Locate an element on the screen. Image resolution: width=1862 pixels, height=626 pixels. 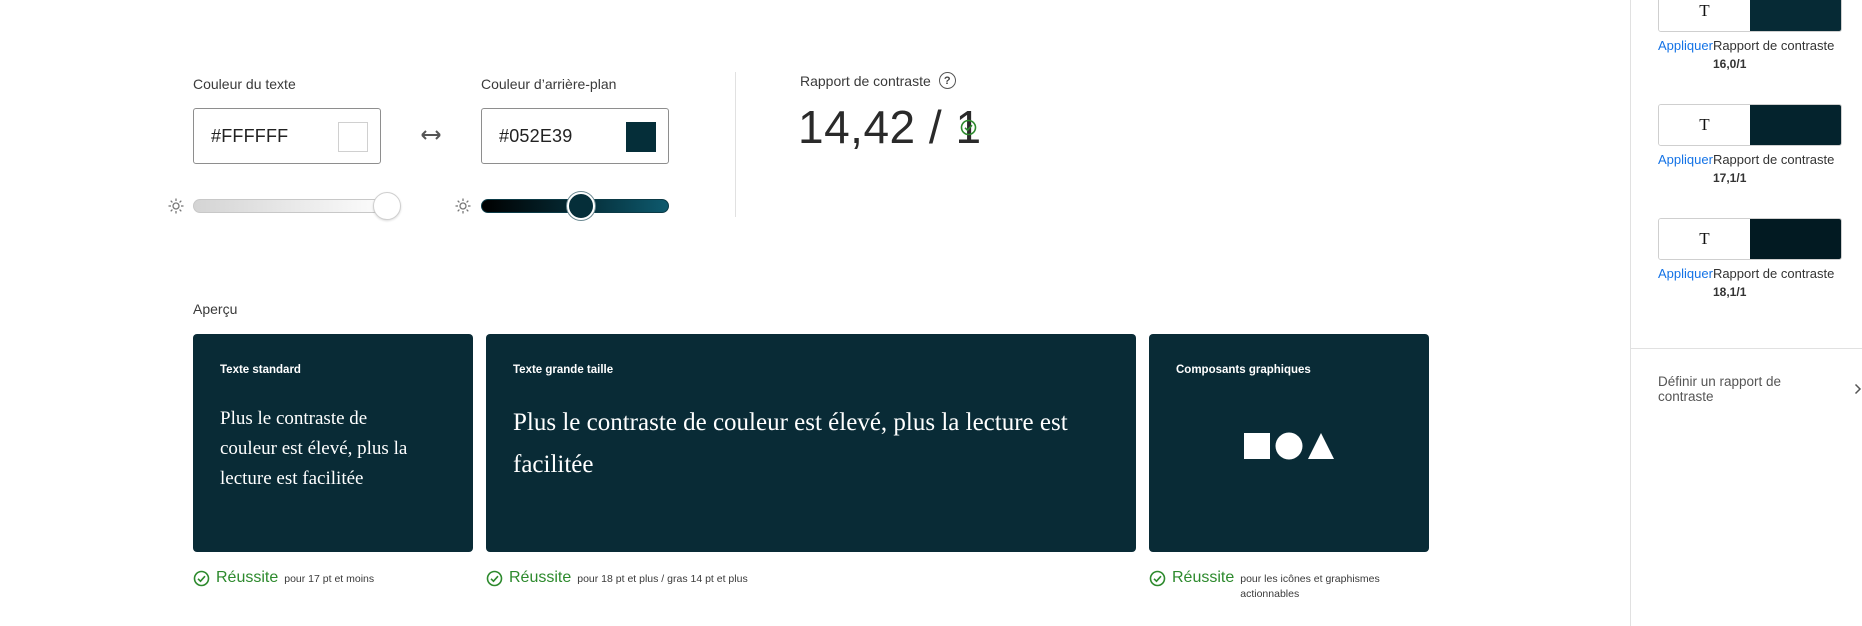
define-ratio-button: Définir un rapport de contraste is located at coordinates (1760, 389).